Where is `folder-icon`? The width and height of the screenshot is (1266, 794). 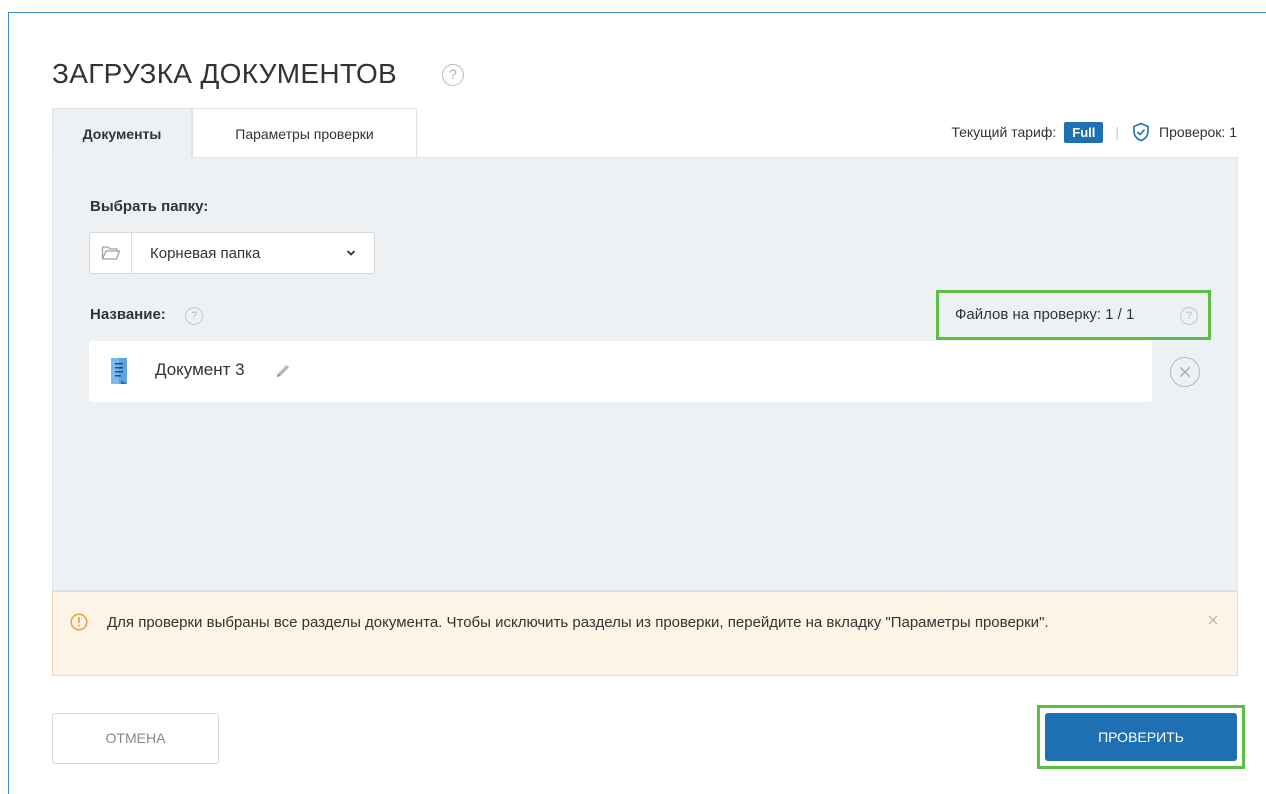
folder-icon is located at coordinates (110, 253).